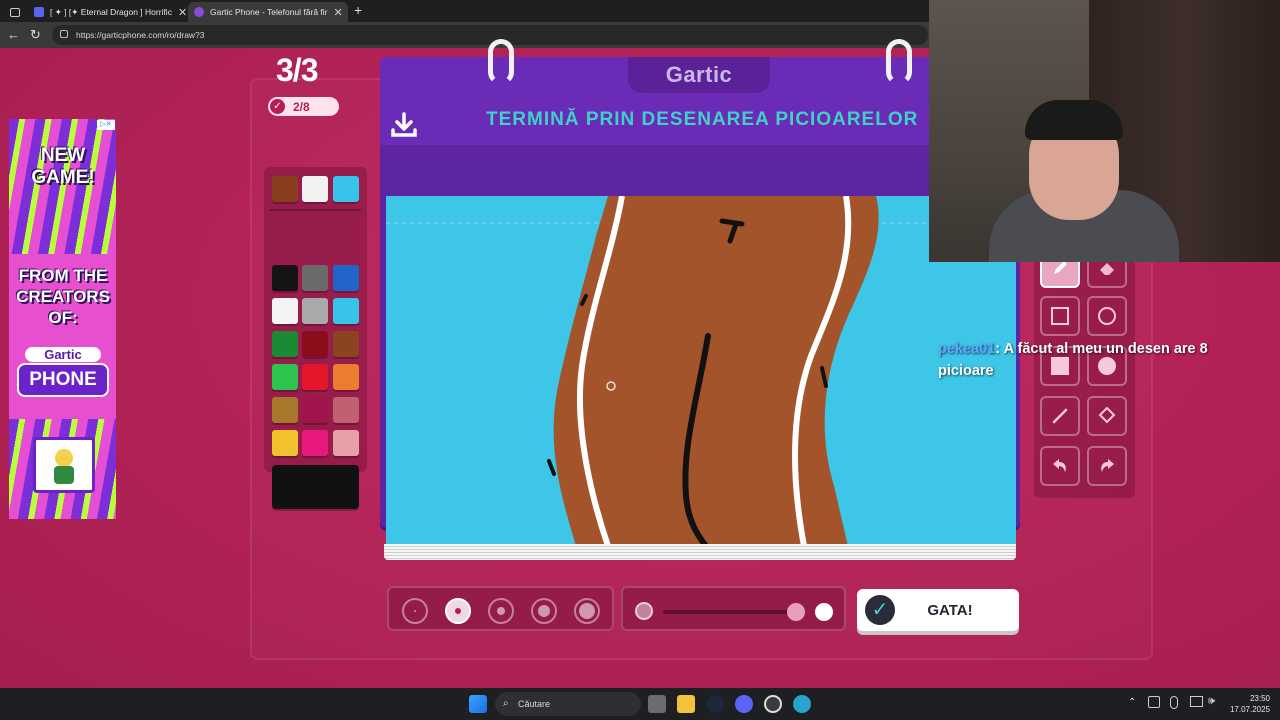  What do you see at coordinates (63, 296) in the screenshot?
I see `ad-subline: FROM THE CREATORS OF:` at bounding box center [63, 296].